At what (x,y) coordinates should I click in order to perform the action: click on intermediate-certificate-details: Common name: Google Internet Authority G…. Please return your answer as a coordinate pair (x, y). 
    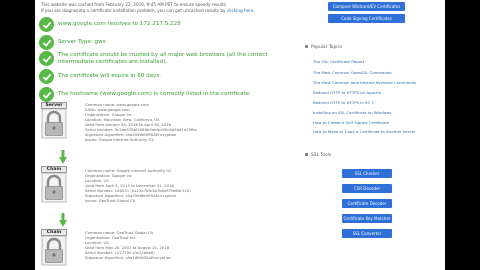
    Looking at the image, I should click on (162, 185).